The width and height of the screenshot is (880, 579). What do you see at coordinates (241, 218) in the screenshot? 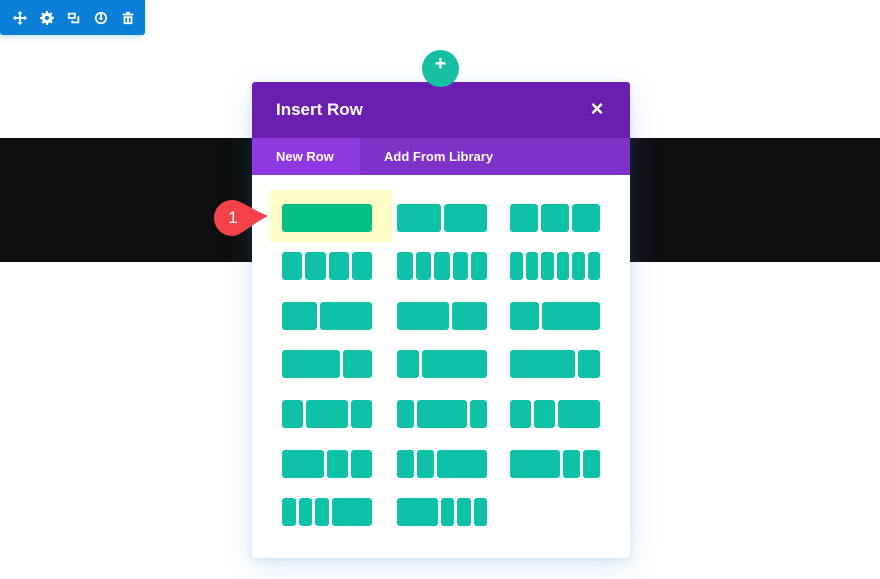
I see `step-marker: 1` at bounding box center [241, 218].